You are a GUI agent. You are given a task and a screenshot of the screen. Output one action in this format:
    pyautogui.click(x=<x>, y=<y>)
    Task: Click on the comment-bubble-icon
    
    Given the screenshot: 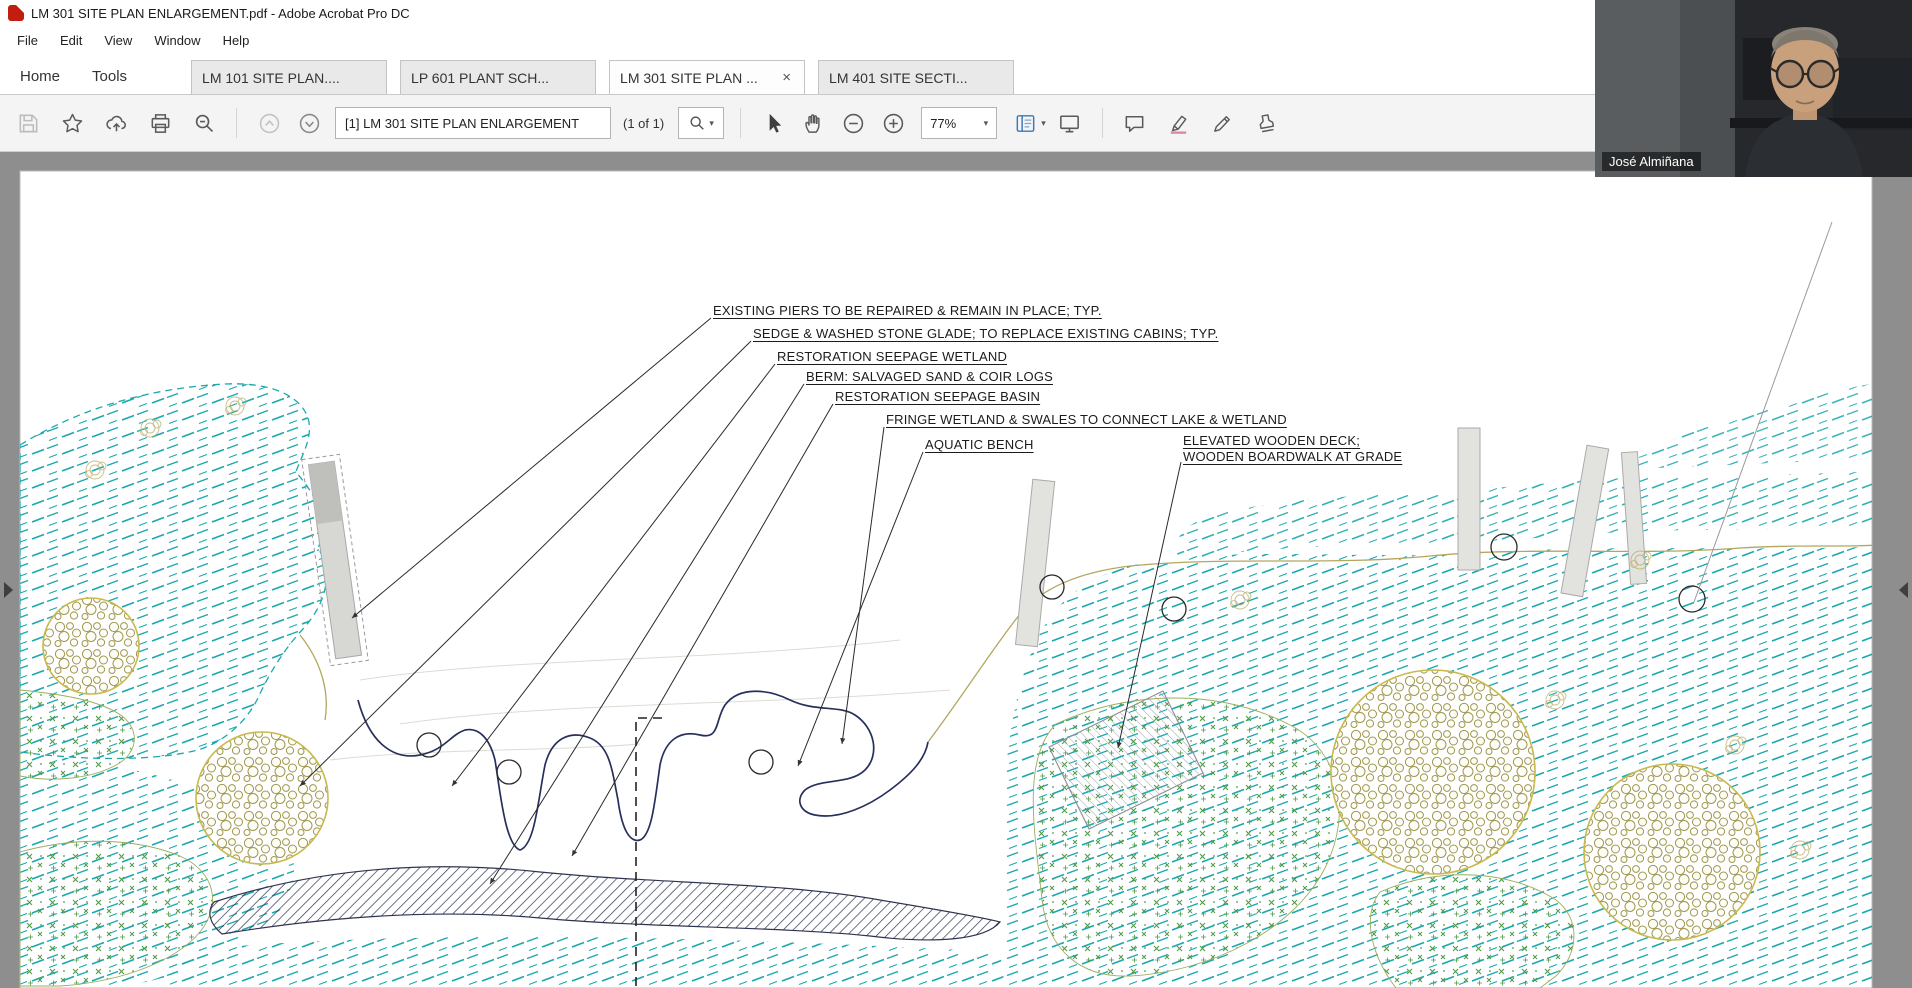 What is the action you would take?
    pyautogui.click(x=1134, y=123)
    